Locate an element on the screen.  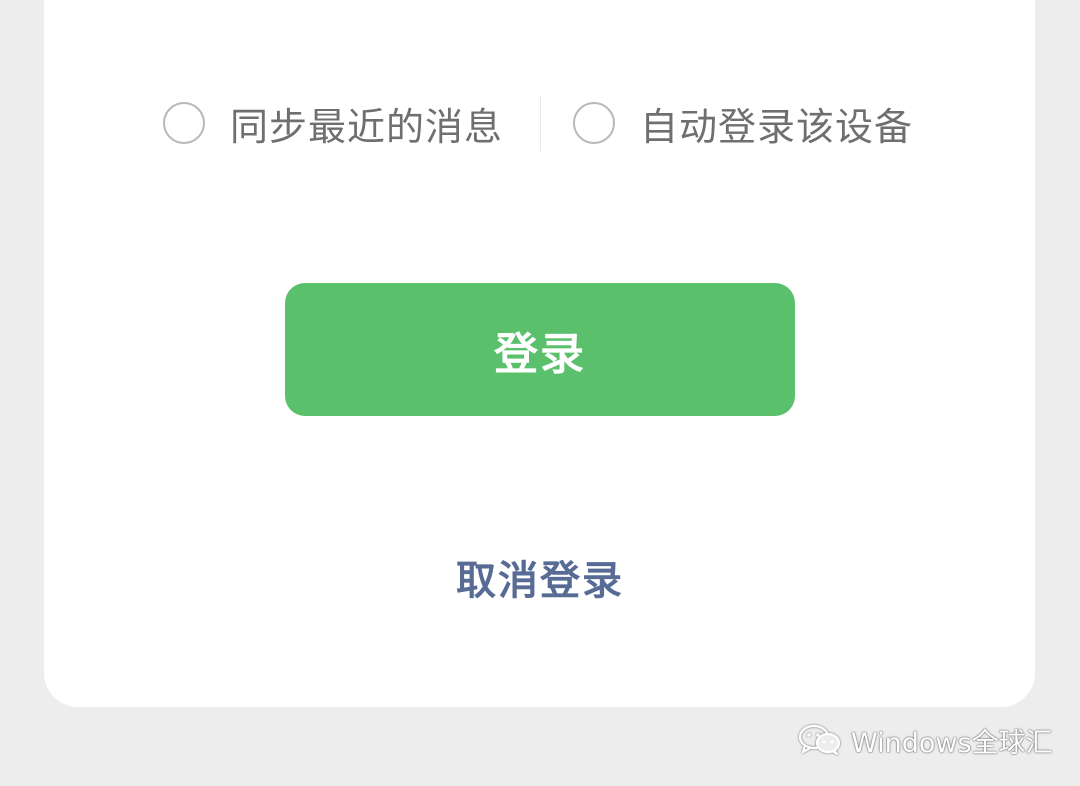
login-button: 登录 is located at coordinates (540, 349).